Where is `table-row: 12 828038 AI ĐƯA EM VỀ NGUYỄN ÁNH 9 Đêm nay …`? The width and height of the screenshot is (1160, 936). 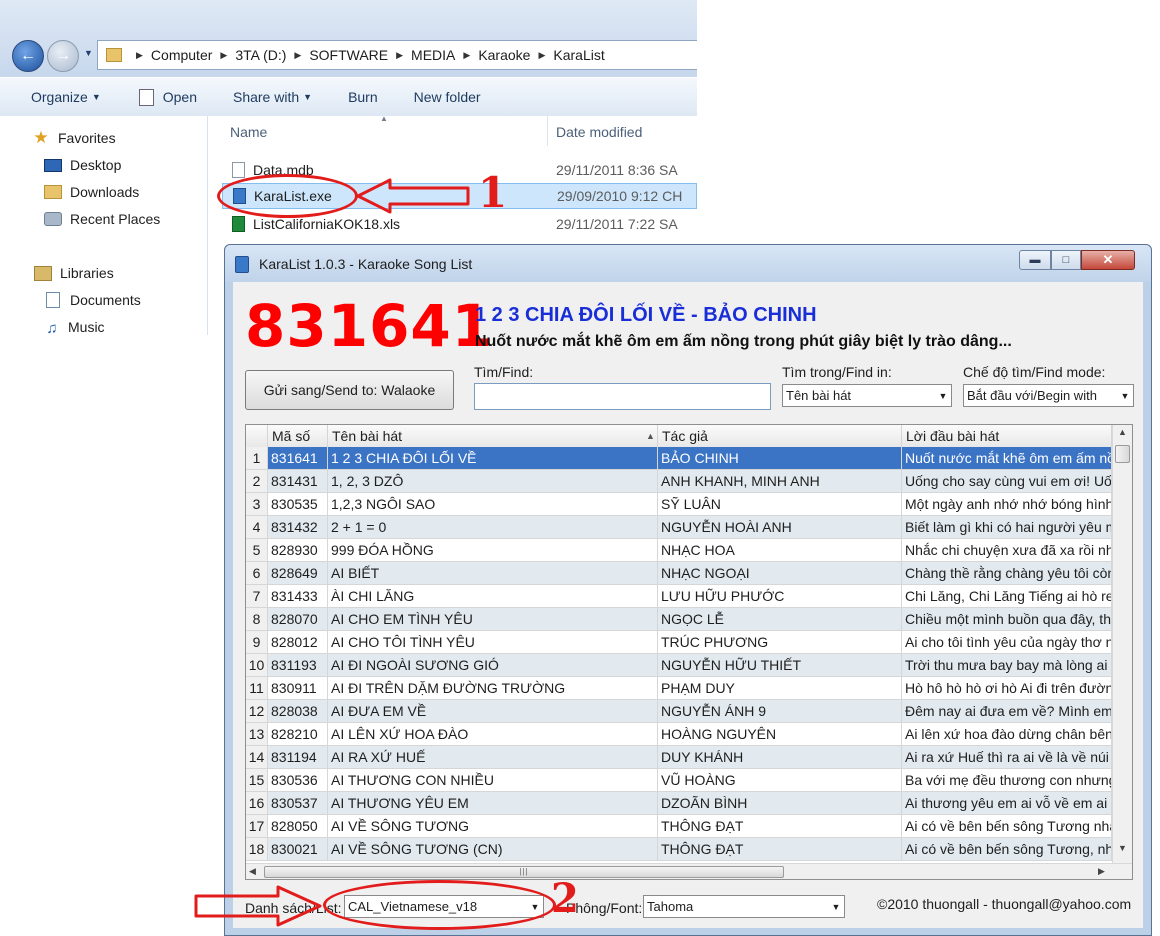 table-row: 12 828038 AI ĐƯA EM VỀ NGUYỄN ÁNH 9 Đêm nay … is located at coordinates (679, 711).